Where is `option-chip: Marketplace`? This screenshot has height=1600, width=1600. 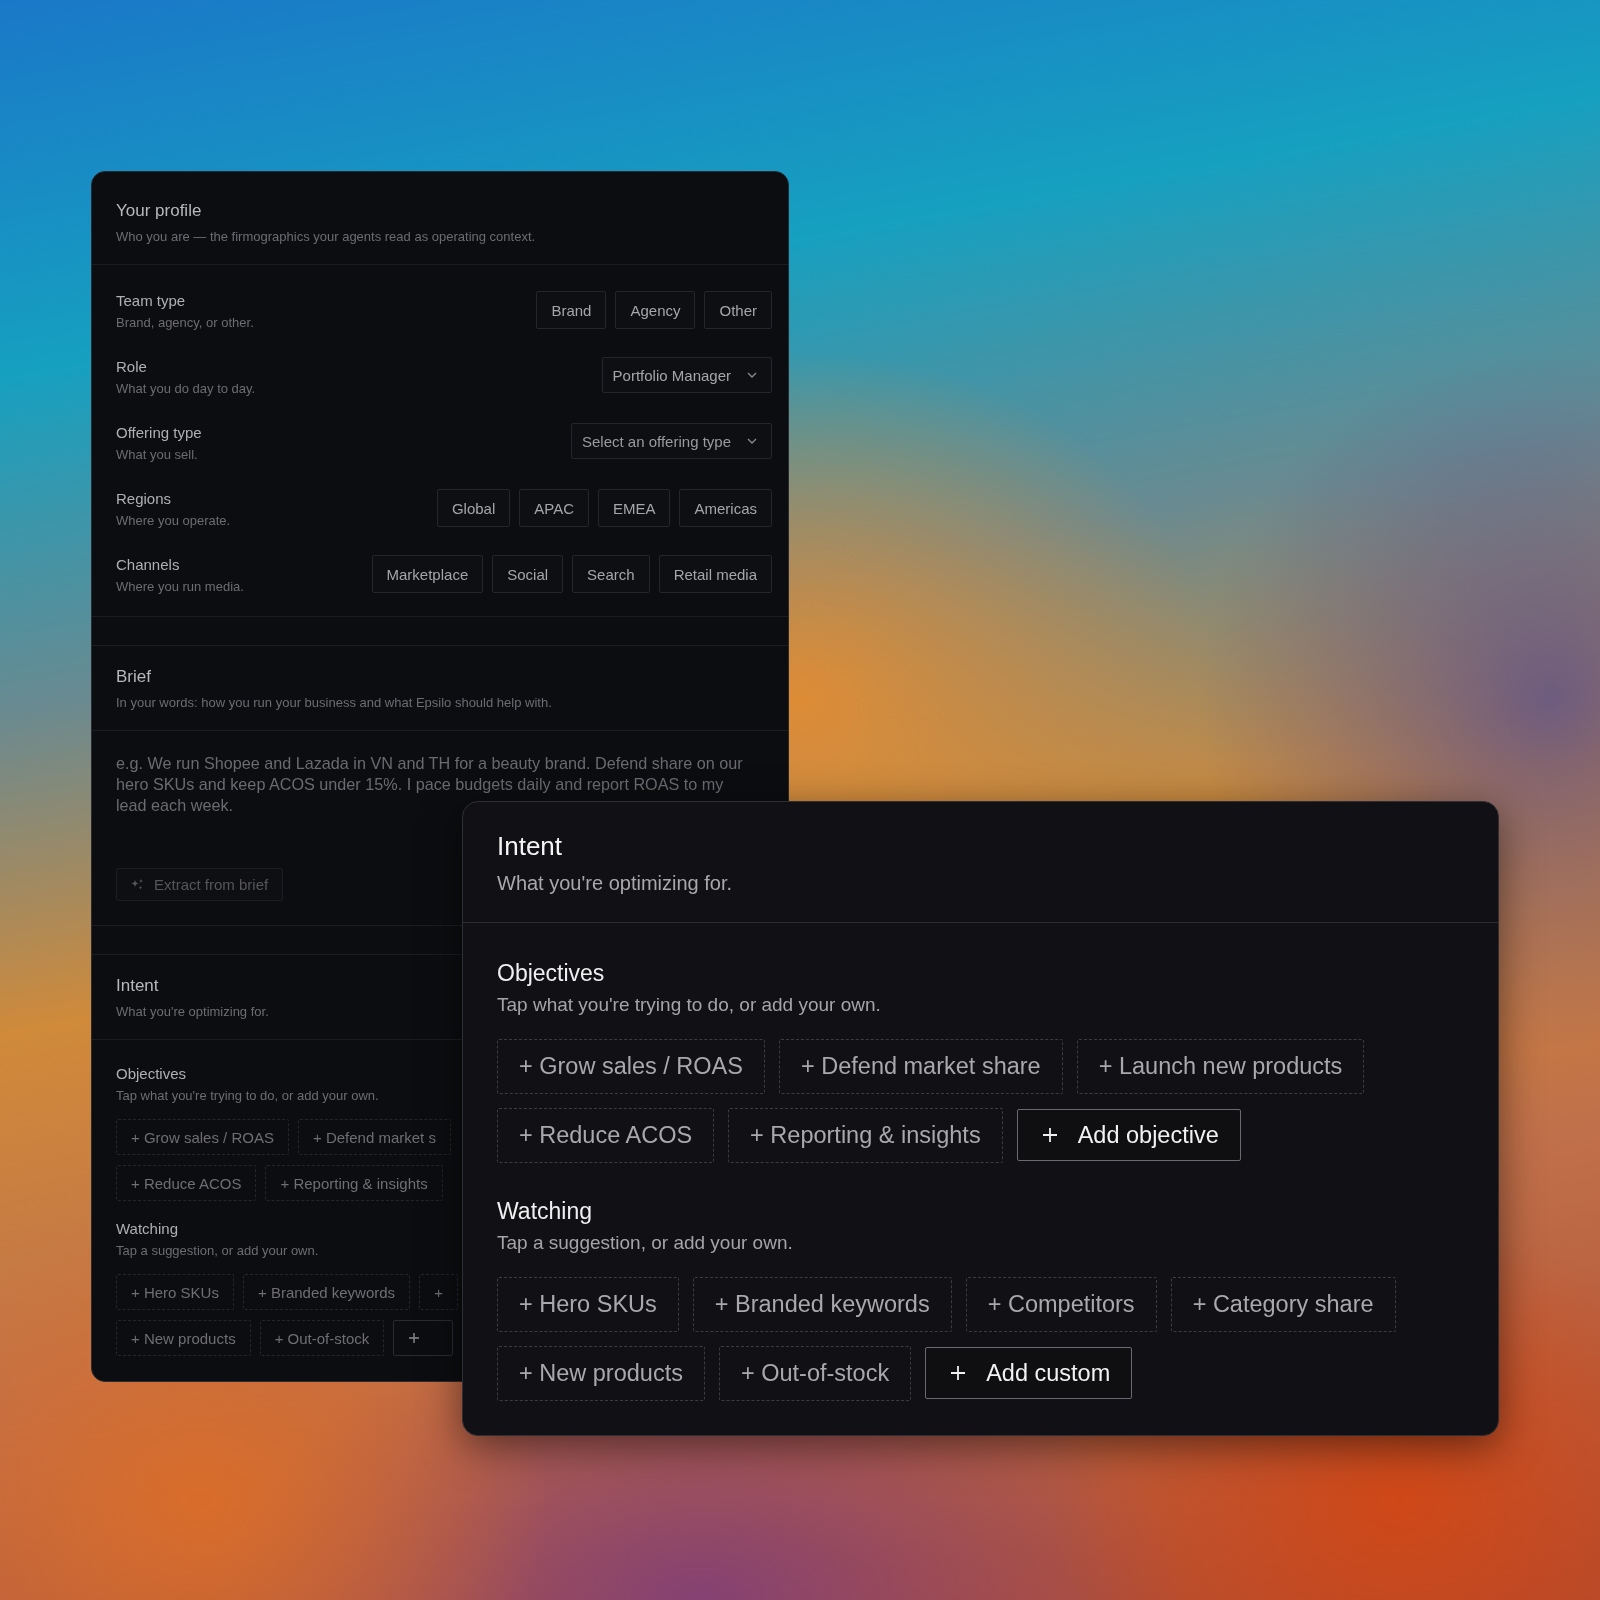
option-chip: Marketplace is located at coordinates (427, 574).